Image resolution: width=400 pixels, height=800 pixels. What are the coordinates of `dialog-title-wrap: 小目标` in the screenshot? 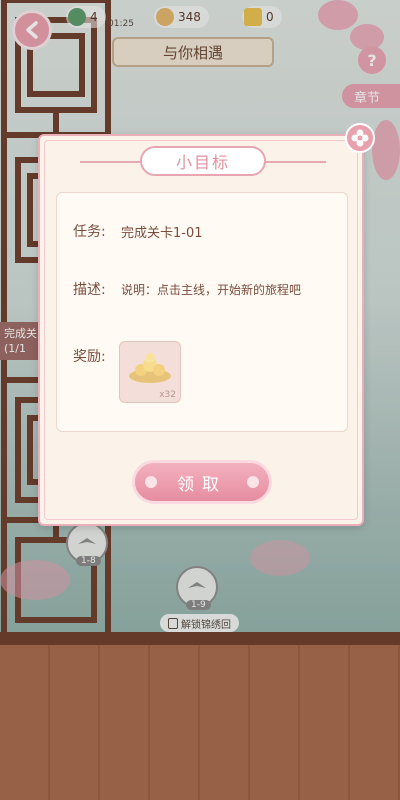 It's located at (203, 162).